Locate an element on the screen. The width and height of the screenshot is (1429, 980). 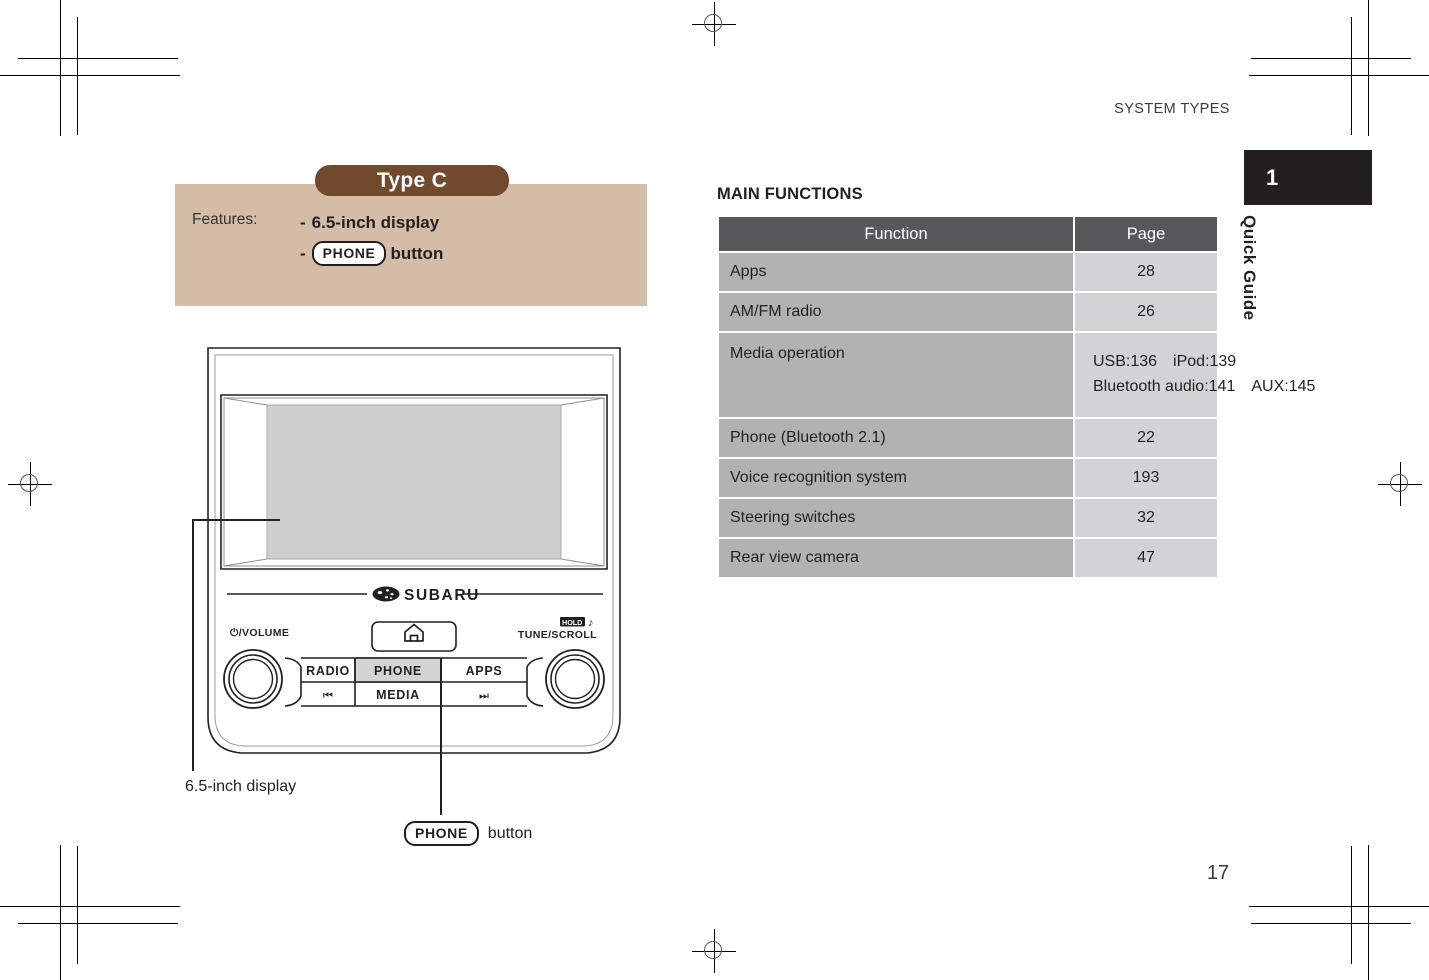
crop-mark-tr-h2 is located at coordinates (1331, 58).